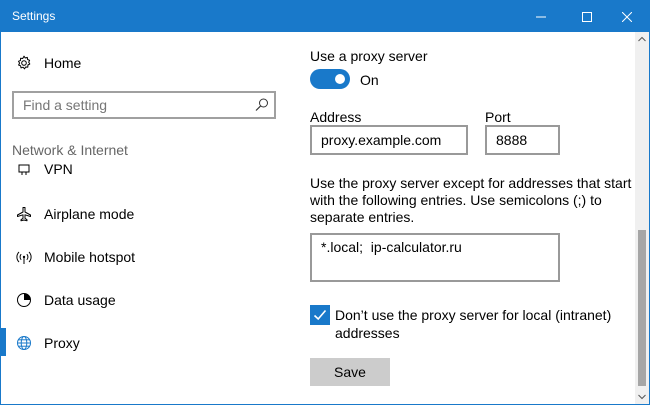 This screenshot has height=405, width=650. Describe the element at coordinates (63, 63) in the screenshot. I see `home-label: Home` at that location.